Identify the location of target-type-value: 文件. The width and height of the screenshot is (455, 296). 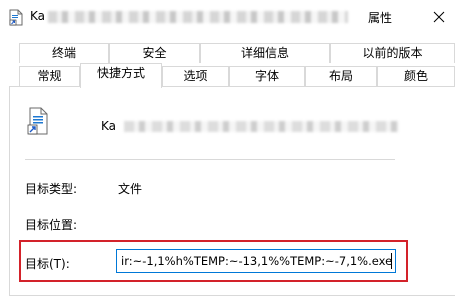
(130, 189).